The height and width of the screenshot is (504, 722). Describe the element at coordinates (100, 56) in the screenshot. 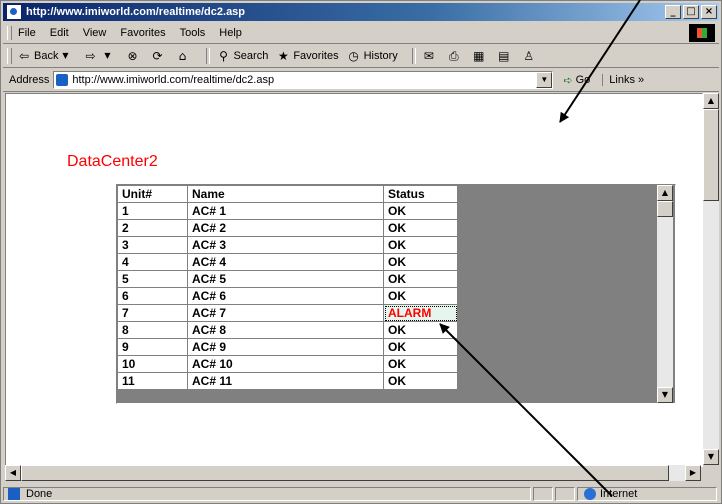

I see `forward-button: ⇨ ▼` at that location.